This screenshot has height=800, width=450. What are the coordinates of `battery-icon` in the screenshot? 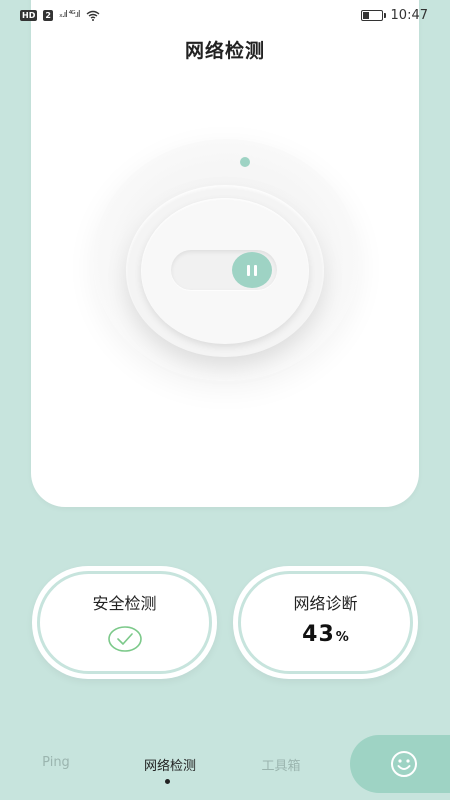 It's located at (373, 15).